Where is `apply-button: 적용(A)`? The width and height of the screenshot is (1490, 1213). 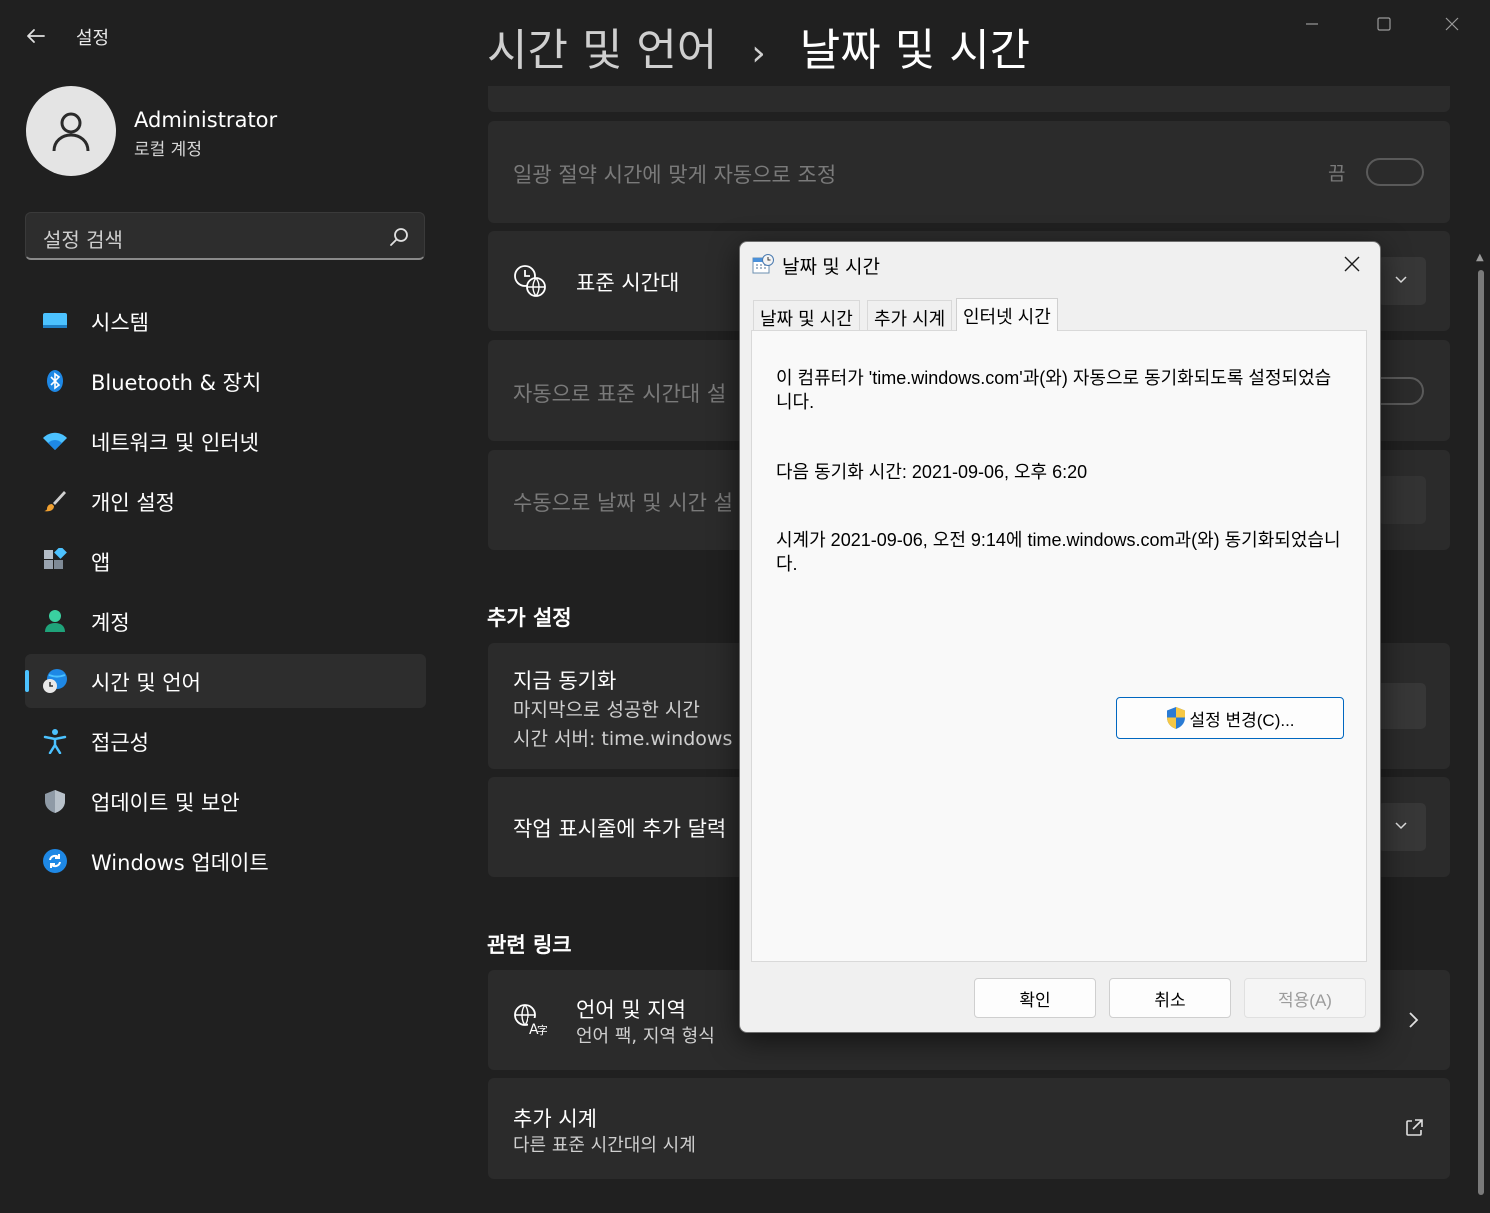
apply-button: 적용(A) is located at coordinates (1305, 998).